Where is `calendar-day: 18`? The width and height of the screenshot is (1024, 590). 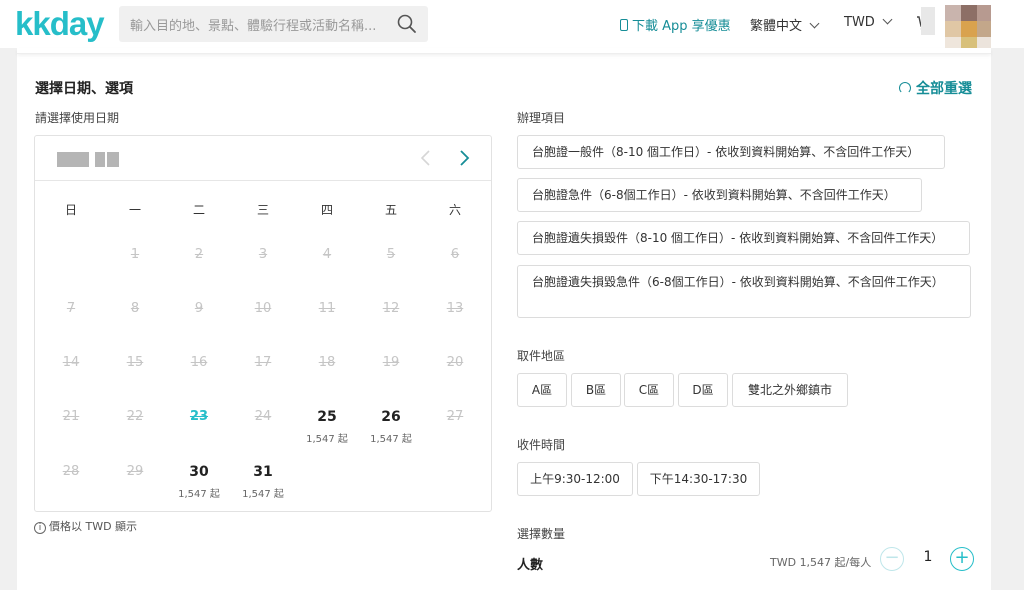 calendar-day: 18 is located at coordinates (327, 363).